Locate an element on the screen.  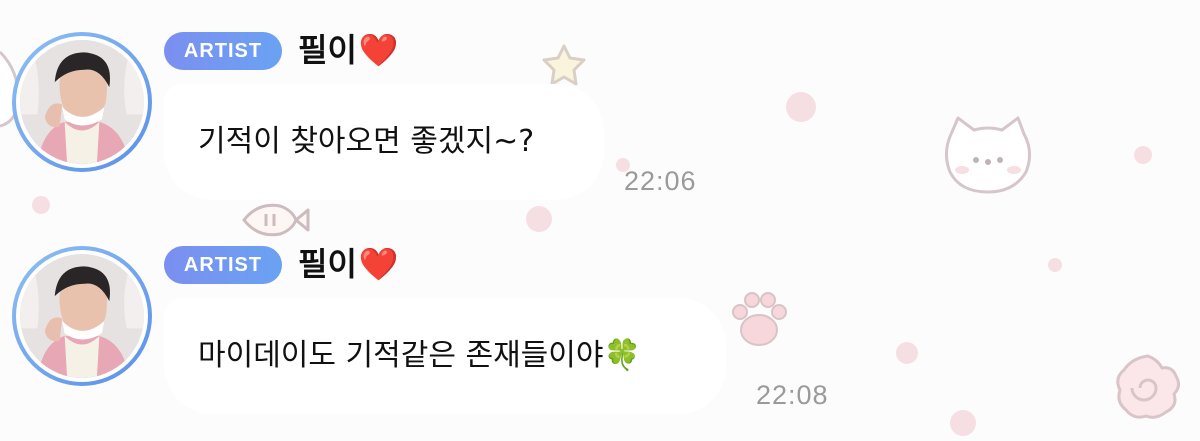
cat-face-icon is located at coordinates (988, 155).